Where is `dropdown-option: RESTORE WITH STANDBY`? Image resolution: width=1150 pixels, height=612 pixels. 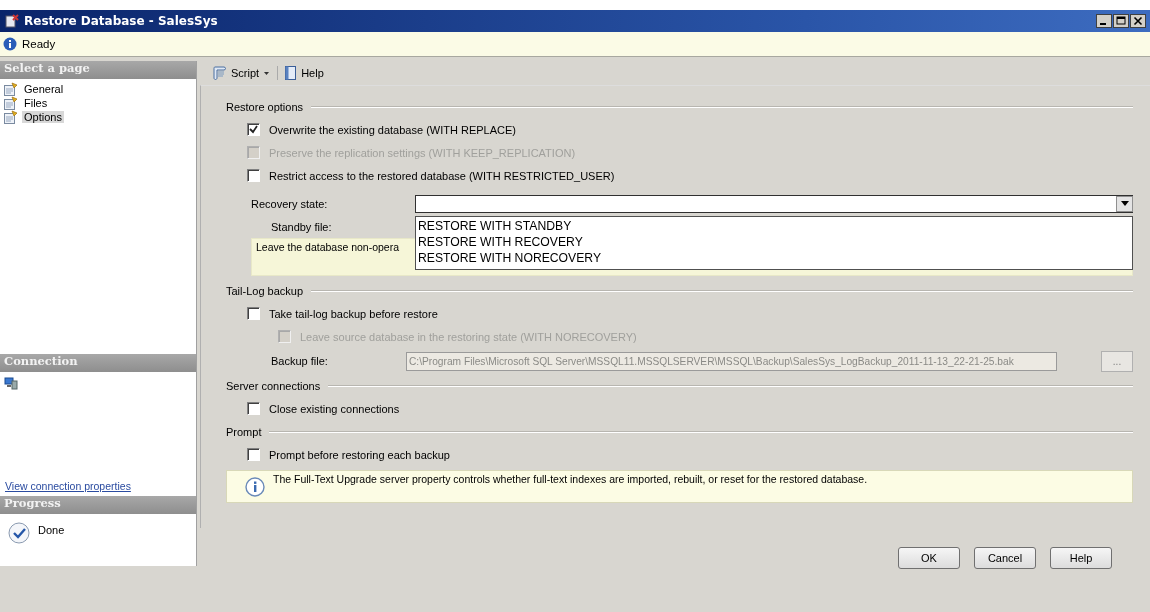
dropdown-option: RESTORE WITH STANDBY is located at coordinates (775, 225).